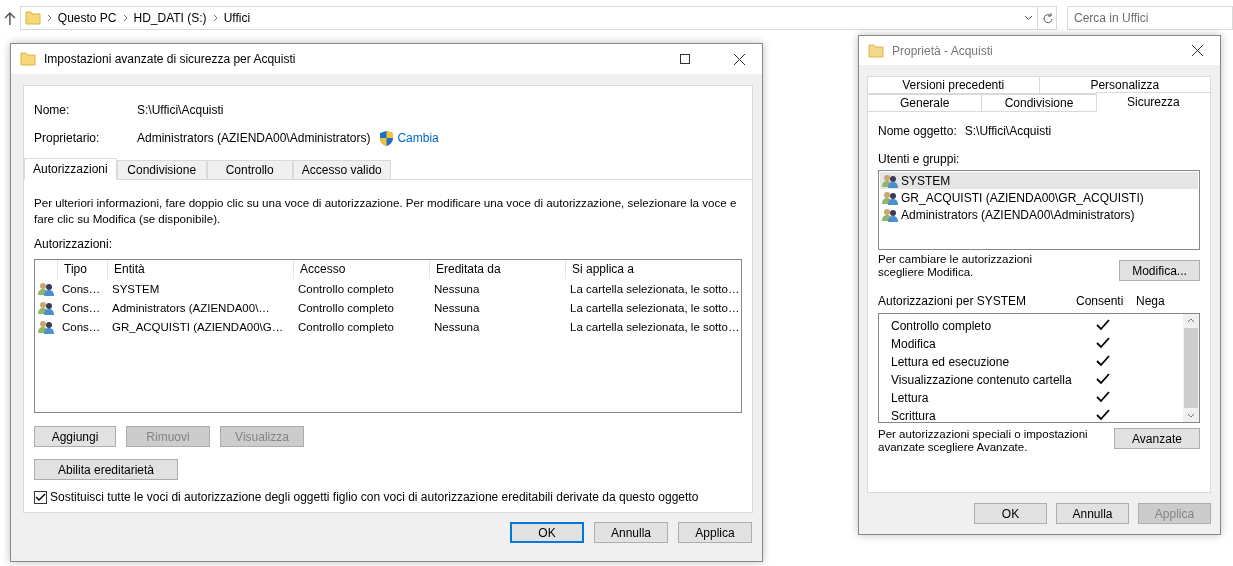 This screenshot has width=1233, height=566. I want to click on column-header: Tipo, so click(82, 269).